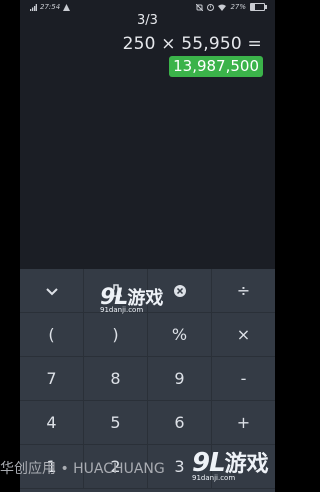  I want to click on digit-2-button: 2, so click(116, 467).